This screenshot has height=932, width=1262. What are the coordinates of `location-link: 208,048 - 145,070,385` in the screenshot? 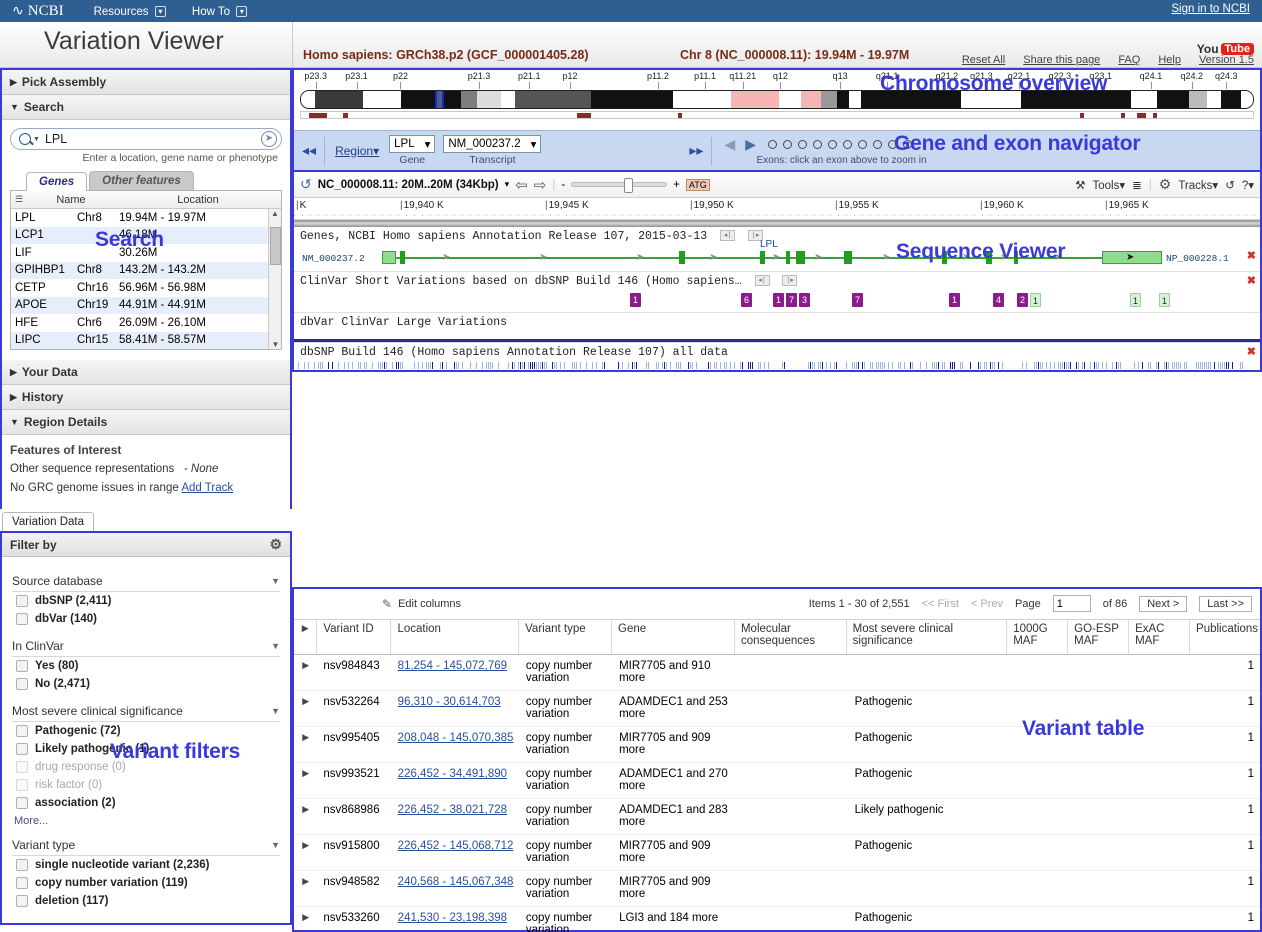 It's located at (456, 738).